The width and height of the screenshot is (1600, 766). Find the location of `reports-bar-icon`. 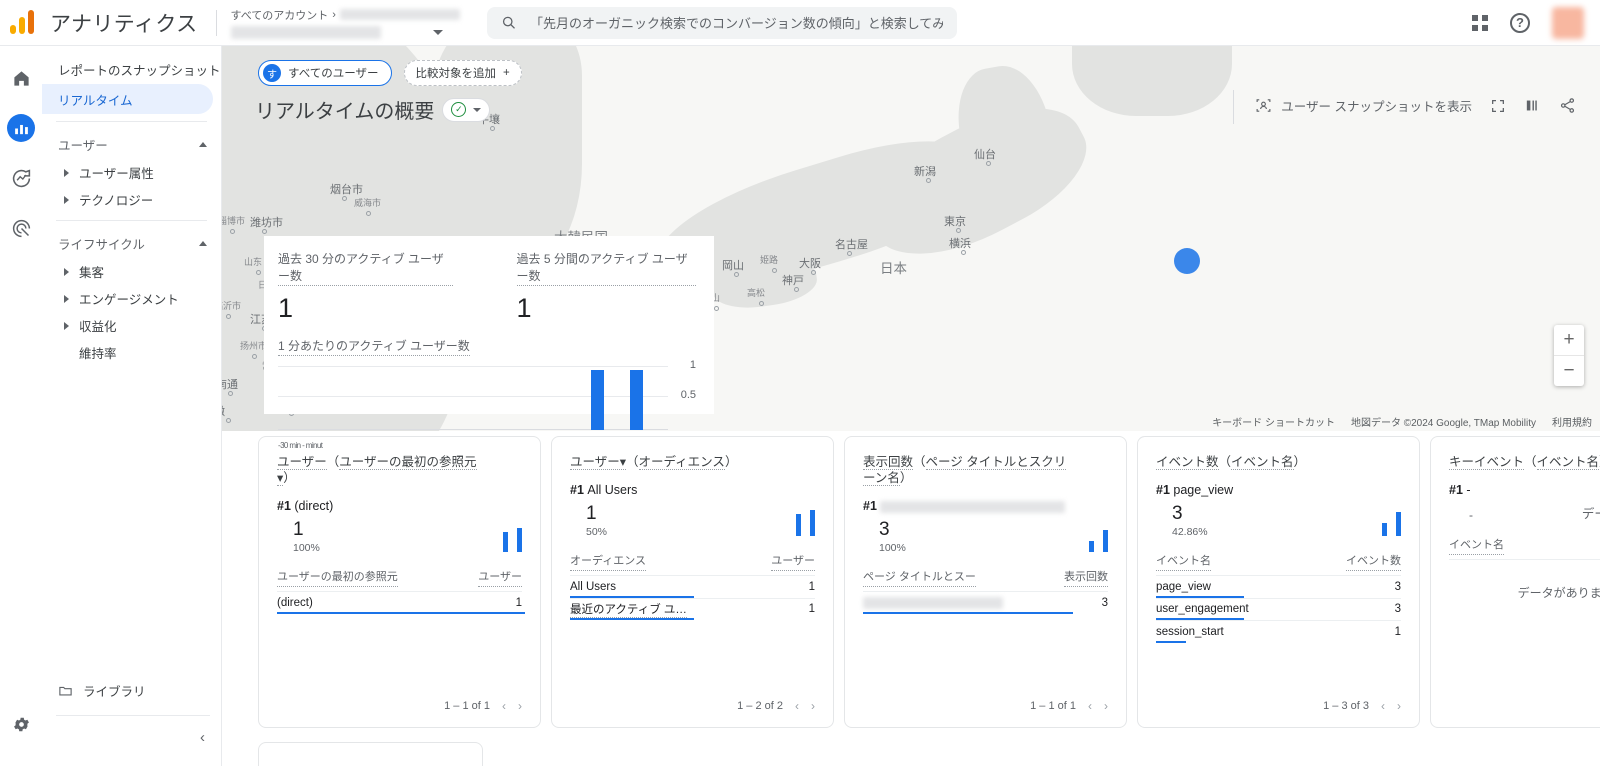

reports-bar-icon is located at coordinates (21, 129).